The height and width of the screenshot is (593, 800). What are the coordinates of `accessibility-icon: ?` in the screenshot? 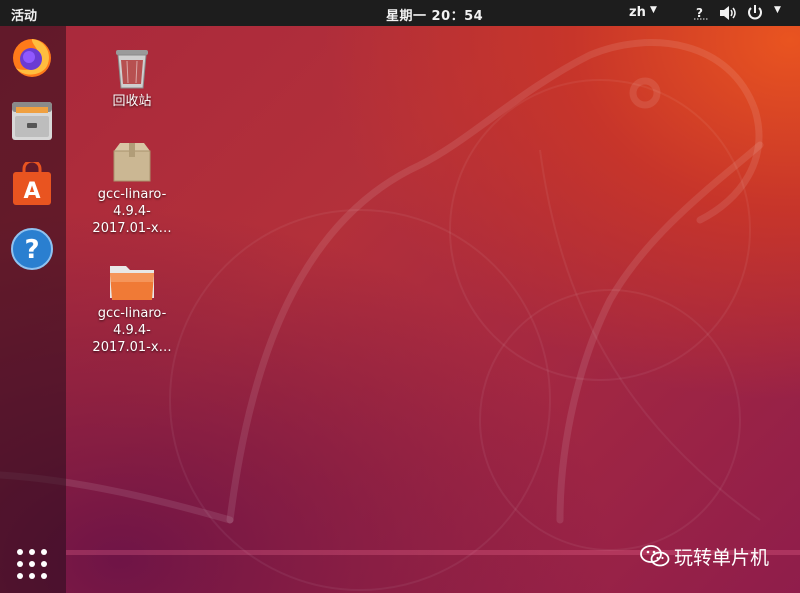 It's located at (701, 13).